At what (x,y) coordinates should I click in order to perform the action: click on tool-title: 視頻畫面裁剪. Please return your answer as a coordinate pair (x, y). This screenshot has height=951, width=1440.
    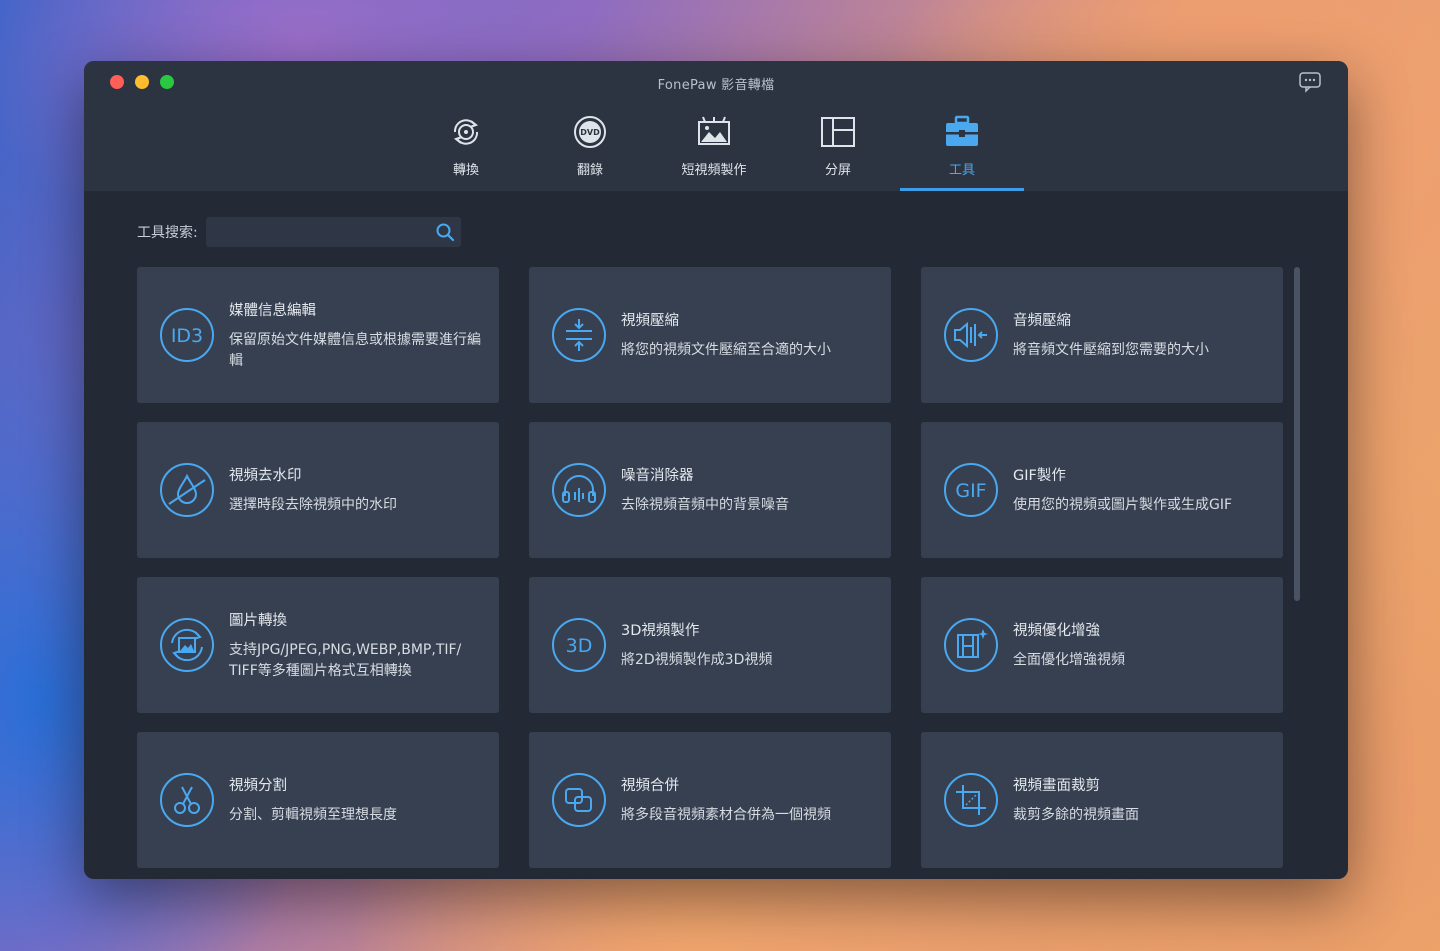
    Looking at the image, I should click on (1056, 786).